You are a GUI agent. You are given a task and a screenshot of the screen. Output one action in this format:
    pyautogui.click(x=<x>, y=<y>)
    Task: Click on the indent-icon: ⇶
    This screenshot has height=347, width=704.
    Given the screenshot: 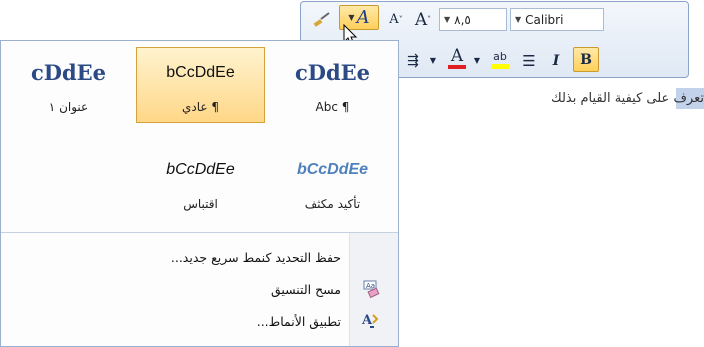 What is the action you would take?
    pyautogui.click(x=413, y=60)
    